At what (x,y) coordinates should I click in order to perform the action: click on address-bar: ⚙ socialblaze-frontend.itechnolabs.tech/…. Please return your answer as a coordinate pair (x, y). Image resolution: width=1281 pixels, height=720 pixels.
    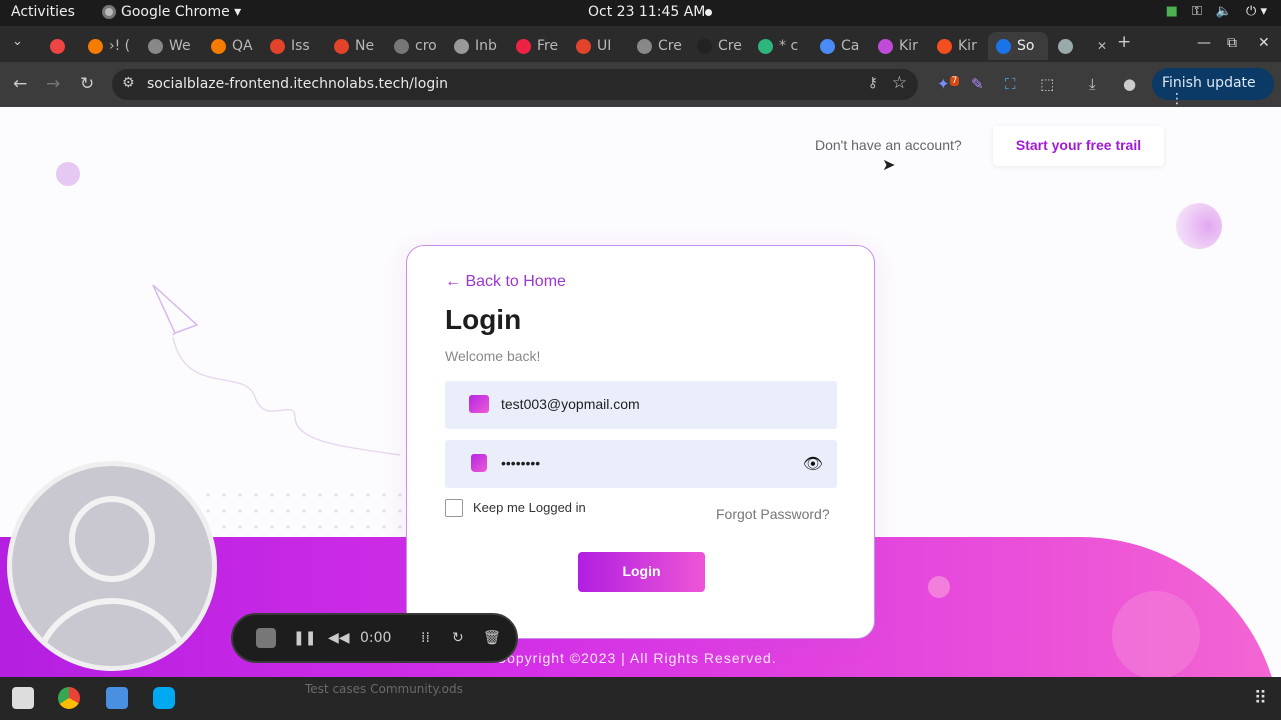
    Looking at the image, I should click on (515, 84).